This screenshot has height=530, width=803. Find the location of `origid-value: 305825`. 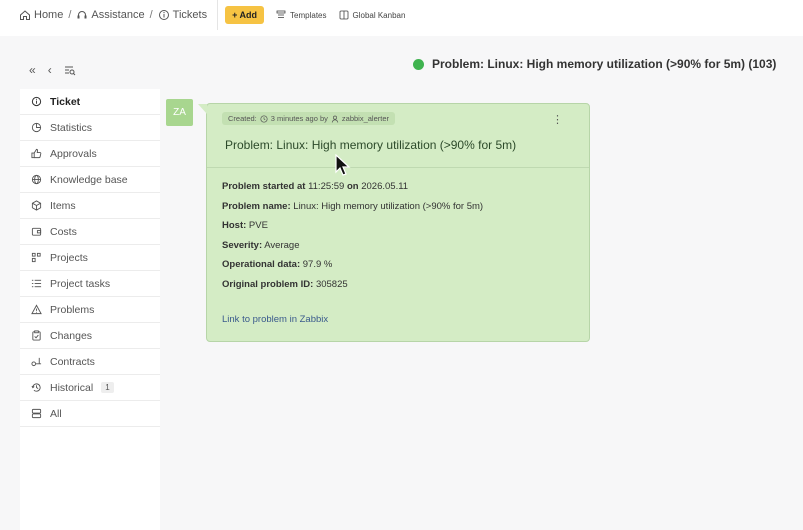

origid-value: 305825 is located at coordinates (331, 284).